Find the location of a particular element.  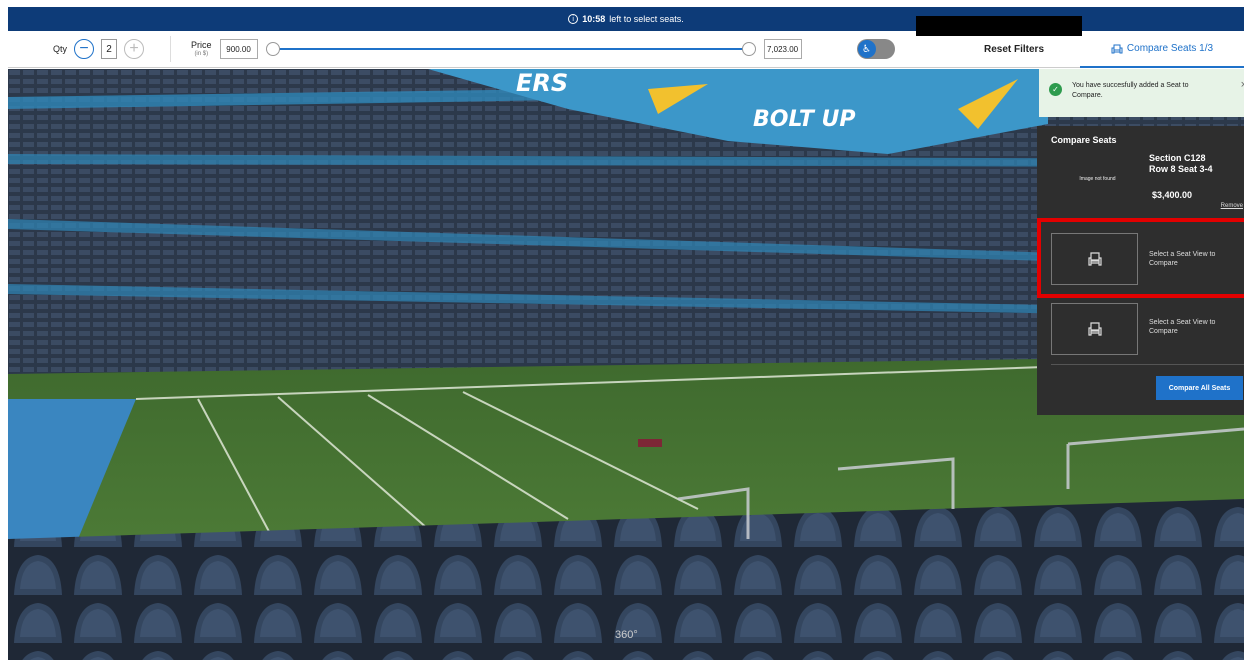

rotate-360-icon: 360° is located at coordinates (626, 635).